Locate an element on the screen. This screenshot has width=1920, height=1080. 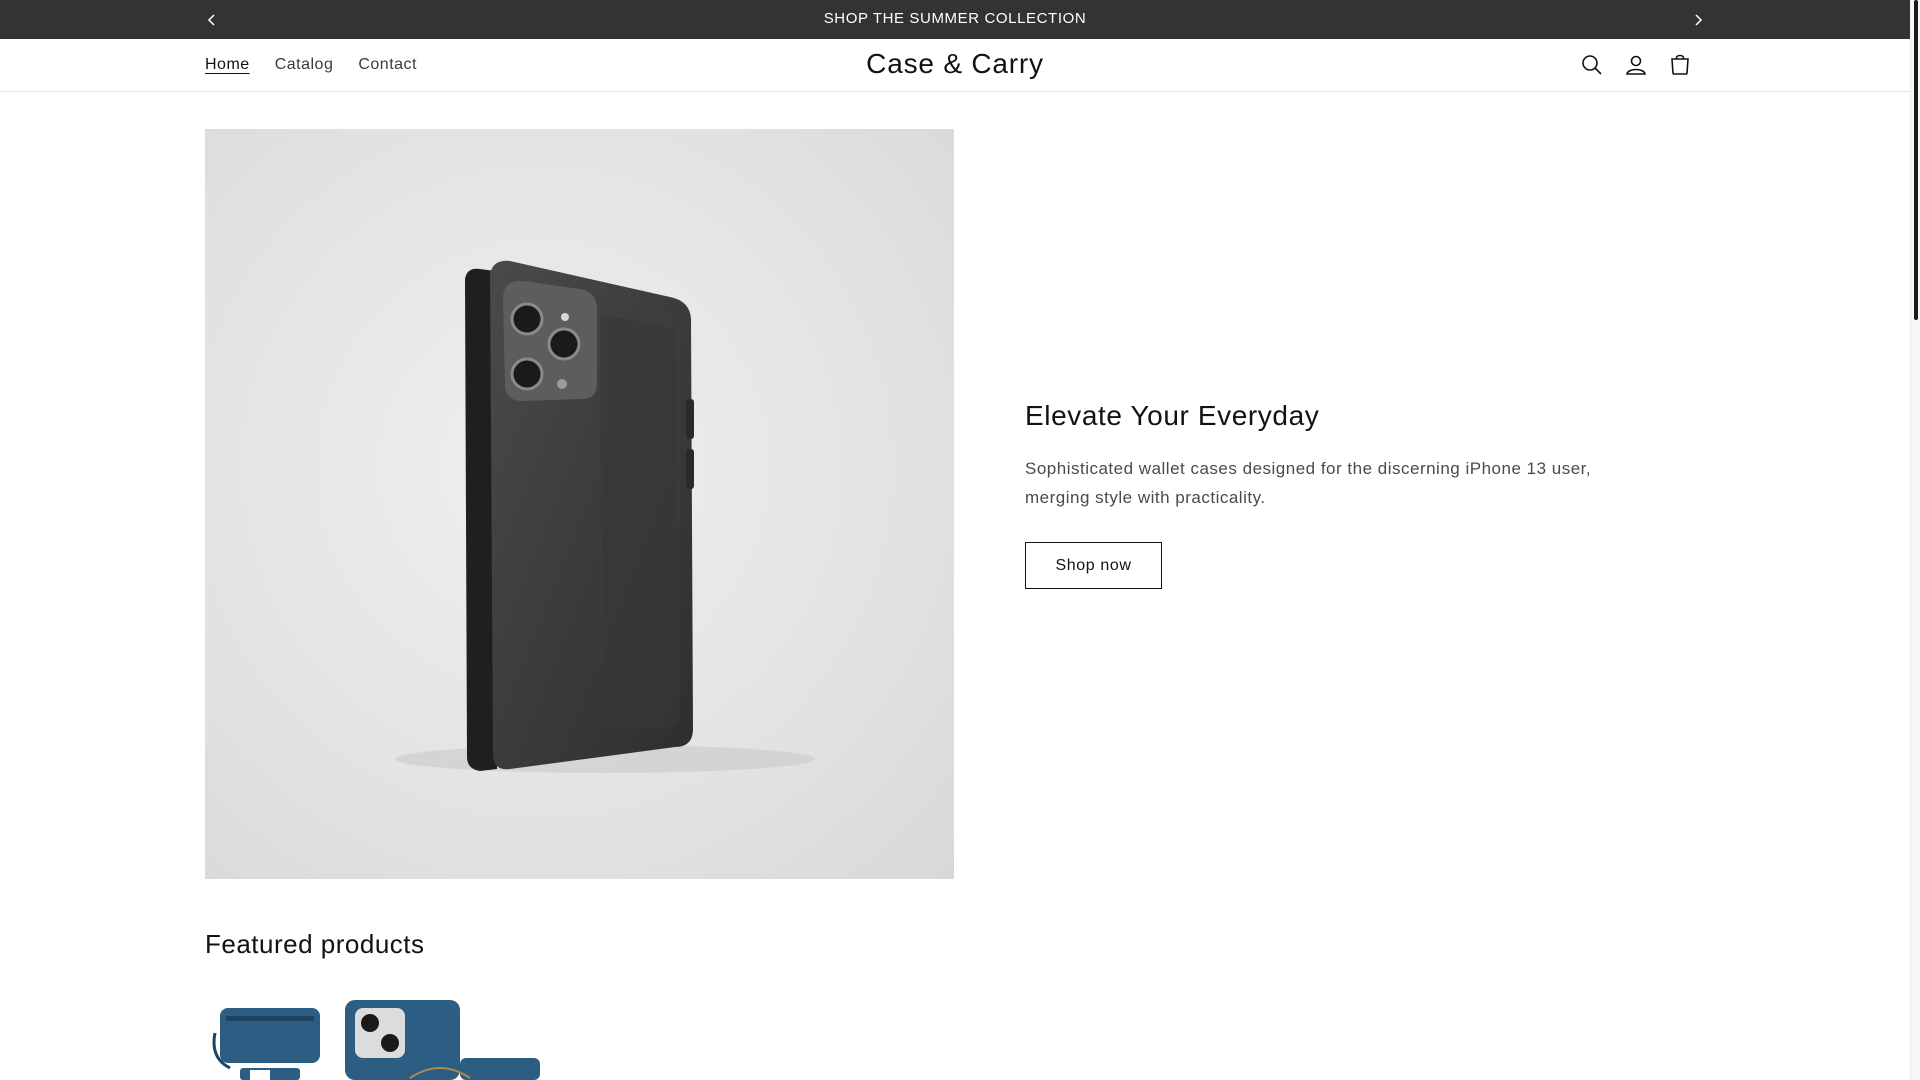
account-icon is located at coordinates (1636, 65).